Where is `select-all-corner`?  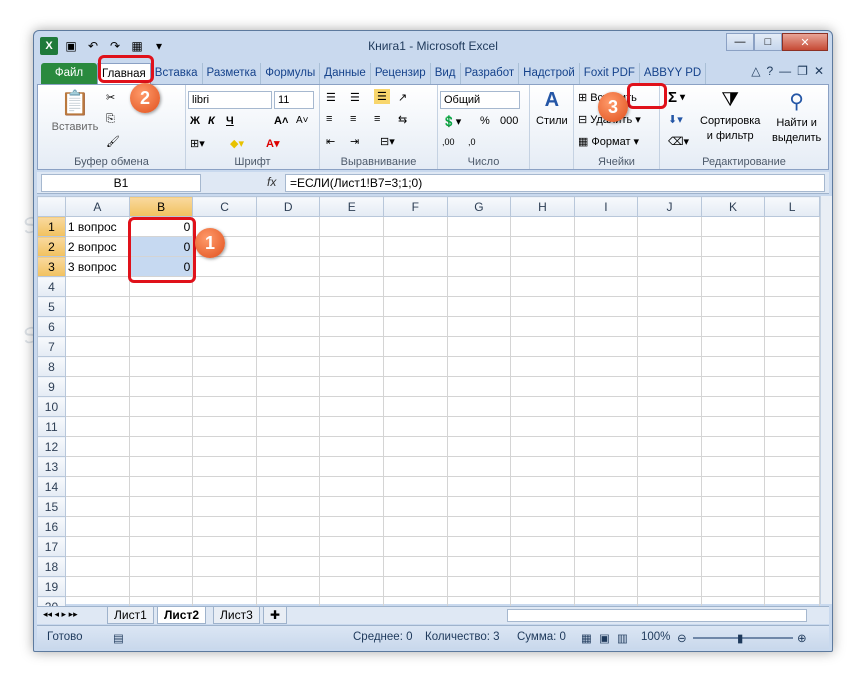
select-all-corner is located at coordinates (51, 206).